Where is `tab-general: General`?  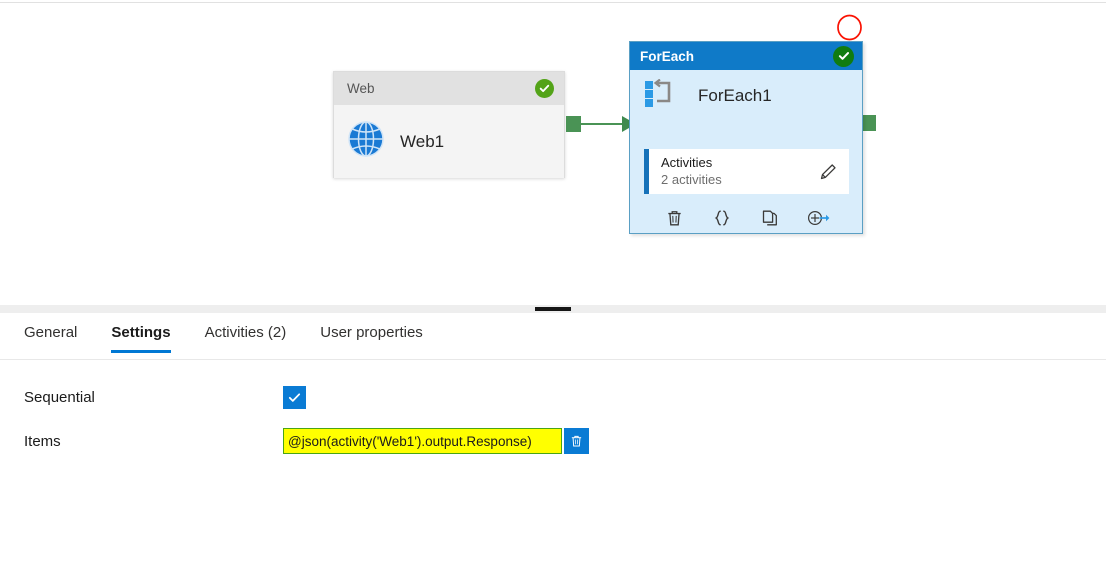
tab-general: General is located at coordinates (50, 333).